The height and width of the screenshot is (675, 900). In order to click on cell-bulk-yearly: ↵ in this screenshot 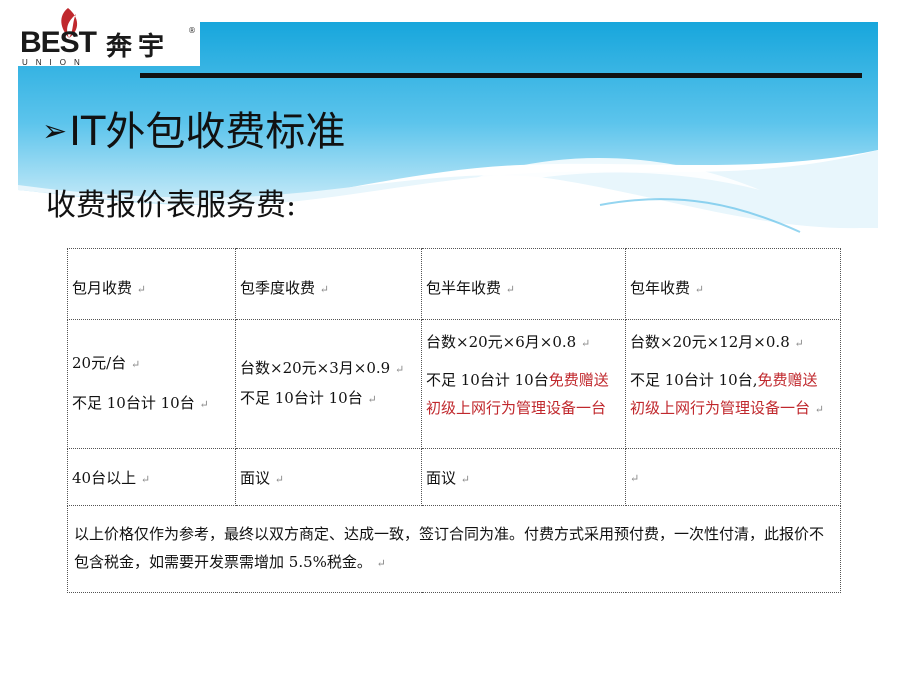, I will do `click(733, 477)`.